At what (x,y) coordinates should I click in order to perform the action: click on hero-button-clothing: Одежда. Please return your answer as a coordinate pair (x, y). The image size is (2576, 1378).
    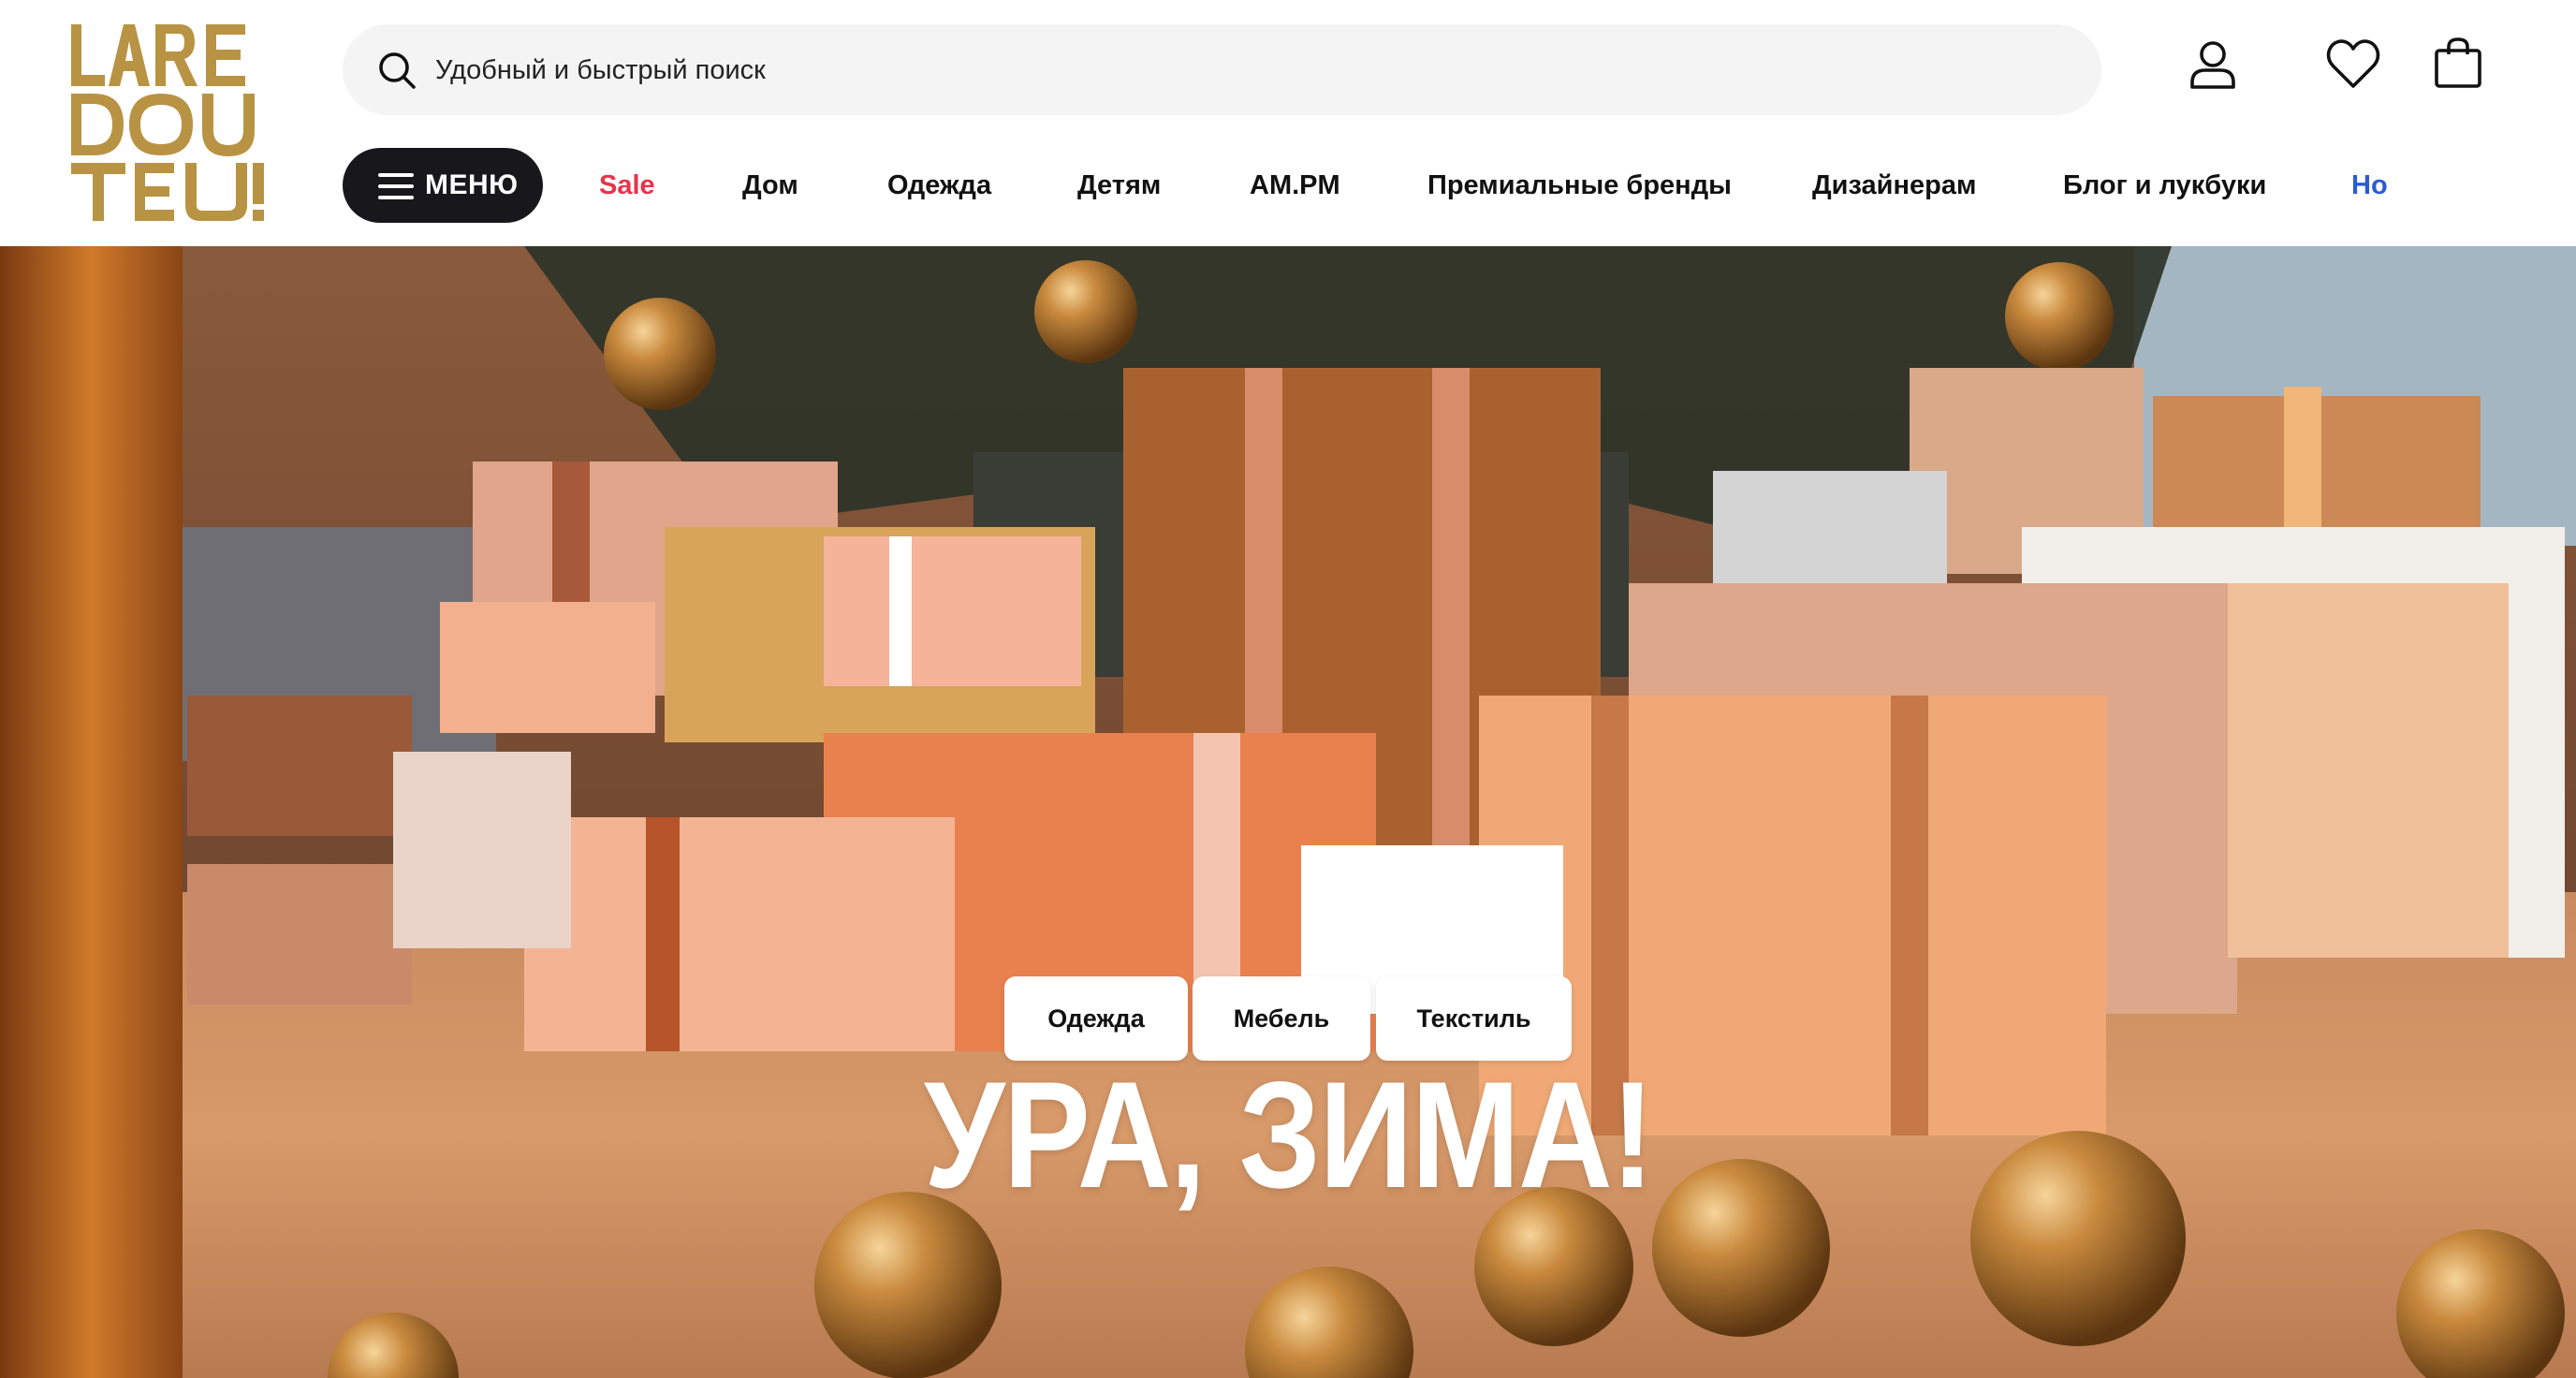
    Looking at the image, I should click on (1096, 1018).